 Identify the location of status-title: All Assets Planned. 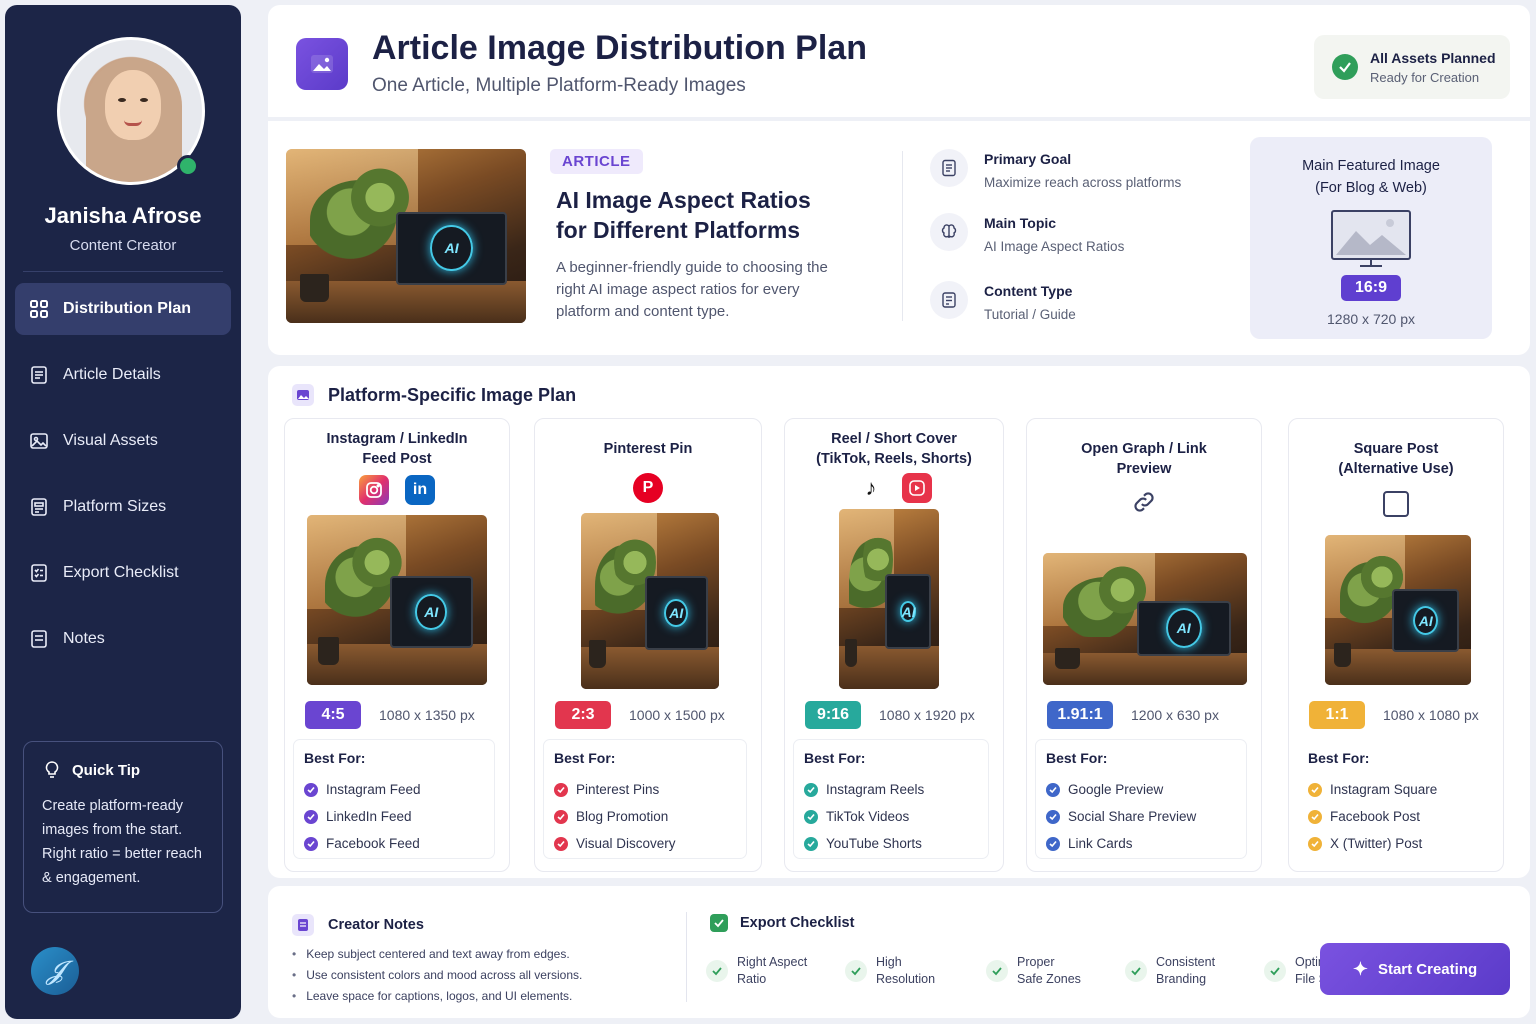
(1433, 57).